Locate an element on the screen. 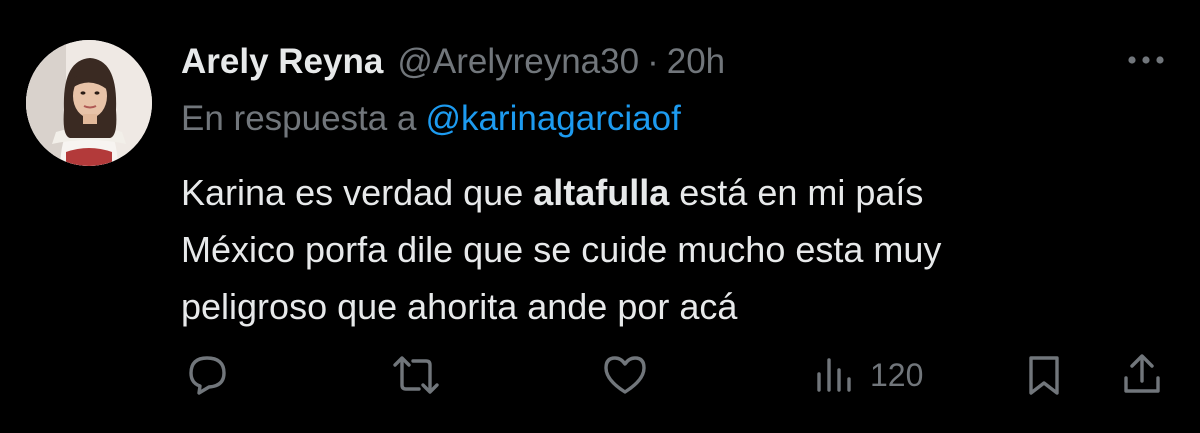  bookmark-icon is located at coordinates (1044, 375).